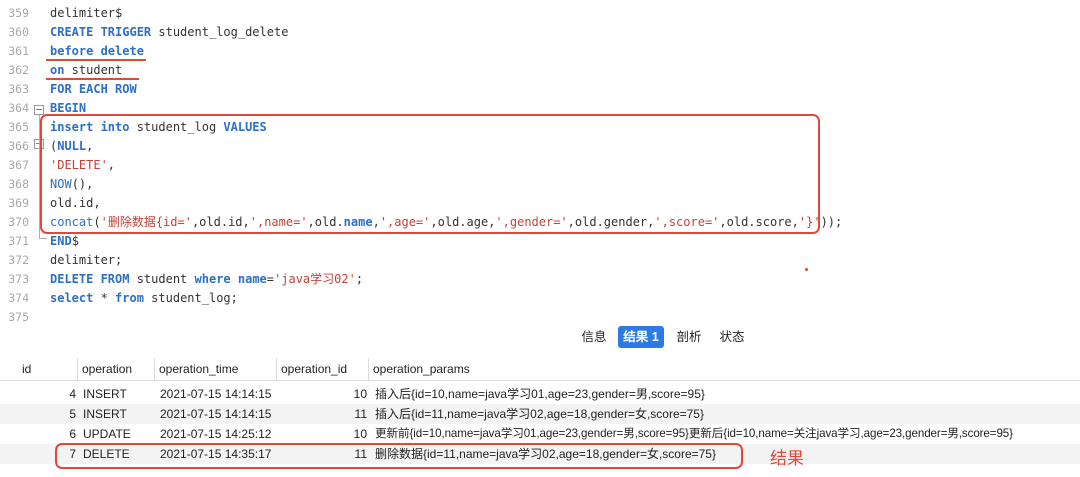  I want to click on line-number: 360, so click(18, 32).